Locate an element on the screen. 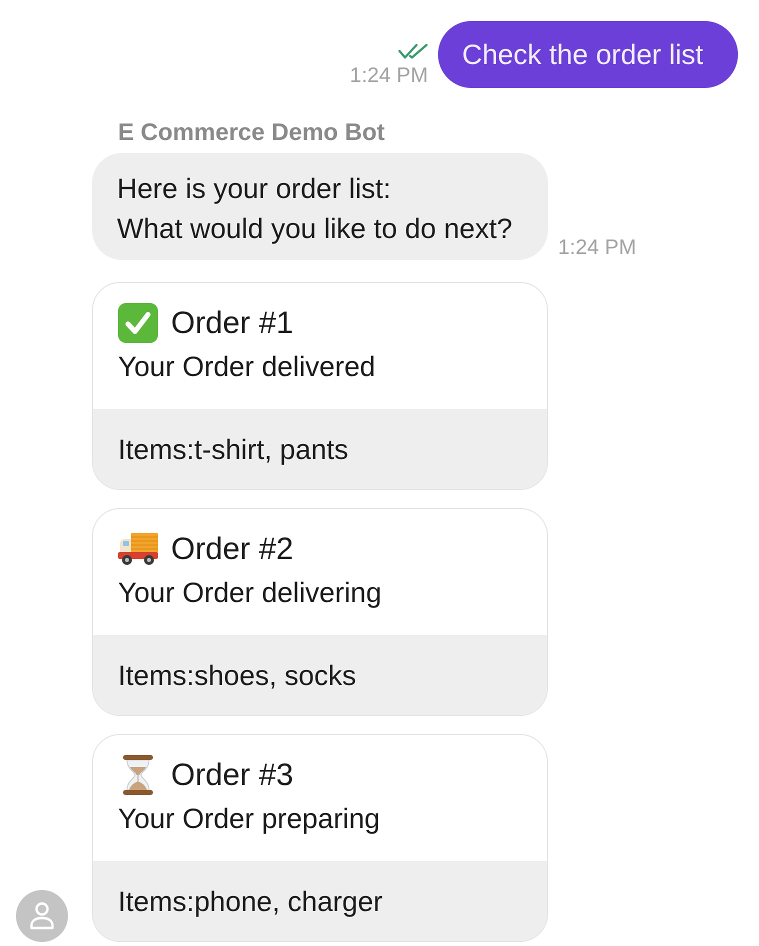 This screenshot has height=946, width=759. hourglass-icon is located at coordinates (138, 775).